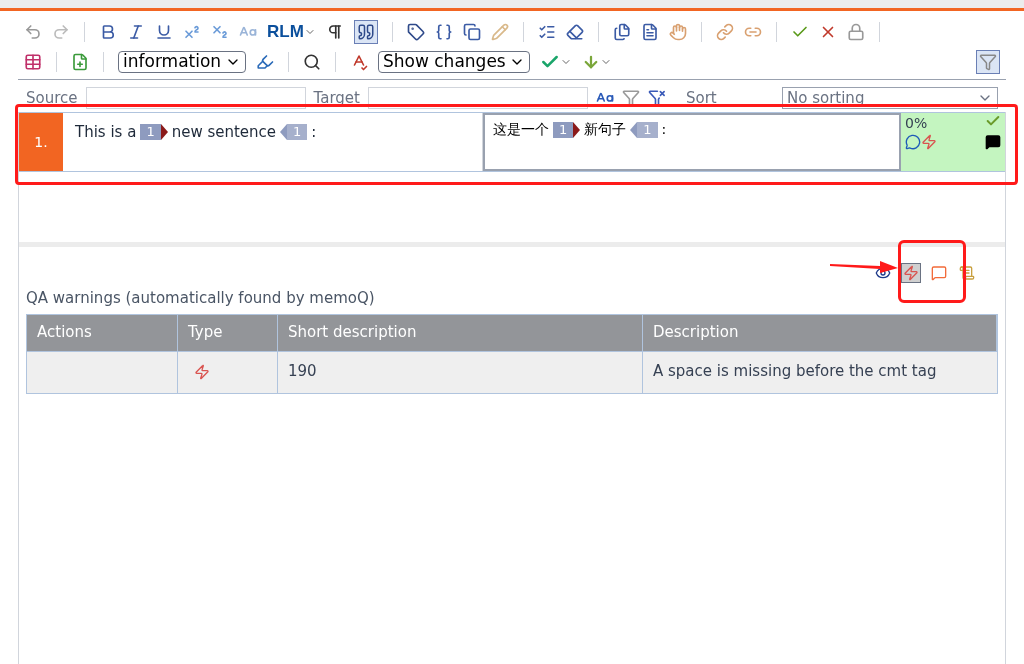 The height and width of the screenshot is (664, 1024). I want to click on table-icon, so click(33, 62).